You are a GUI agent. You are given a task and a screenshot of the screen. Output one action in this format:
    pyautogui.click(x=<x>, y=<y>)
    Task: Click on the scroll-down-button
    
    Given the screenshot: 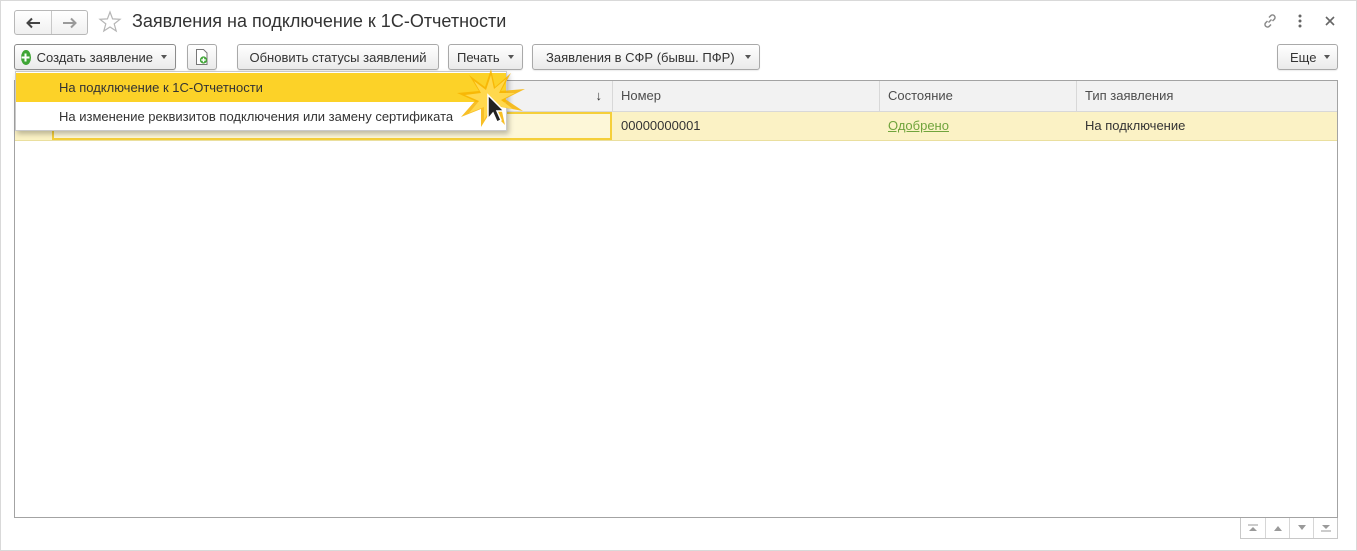 What is the action you would take?
    pyautogui.click(x=1301, y=528)
    